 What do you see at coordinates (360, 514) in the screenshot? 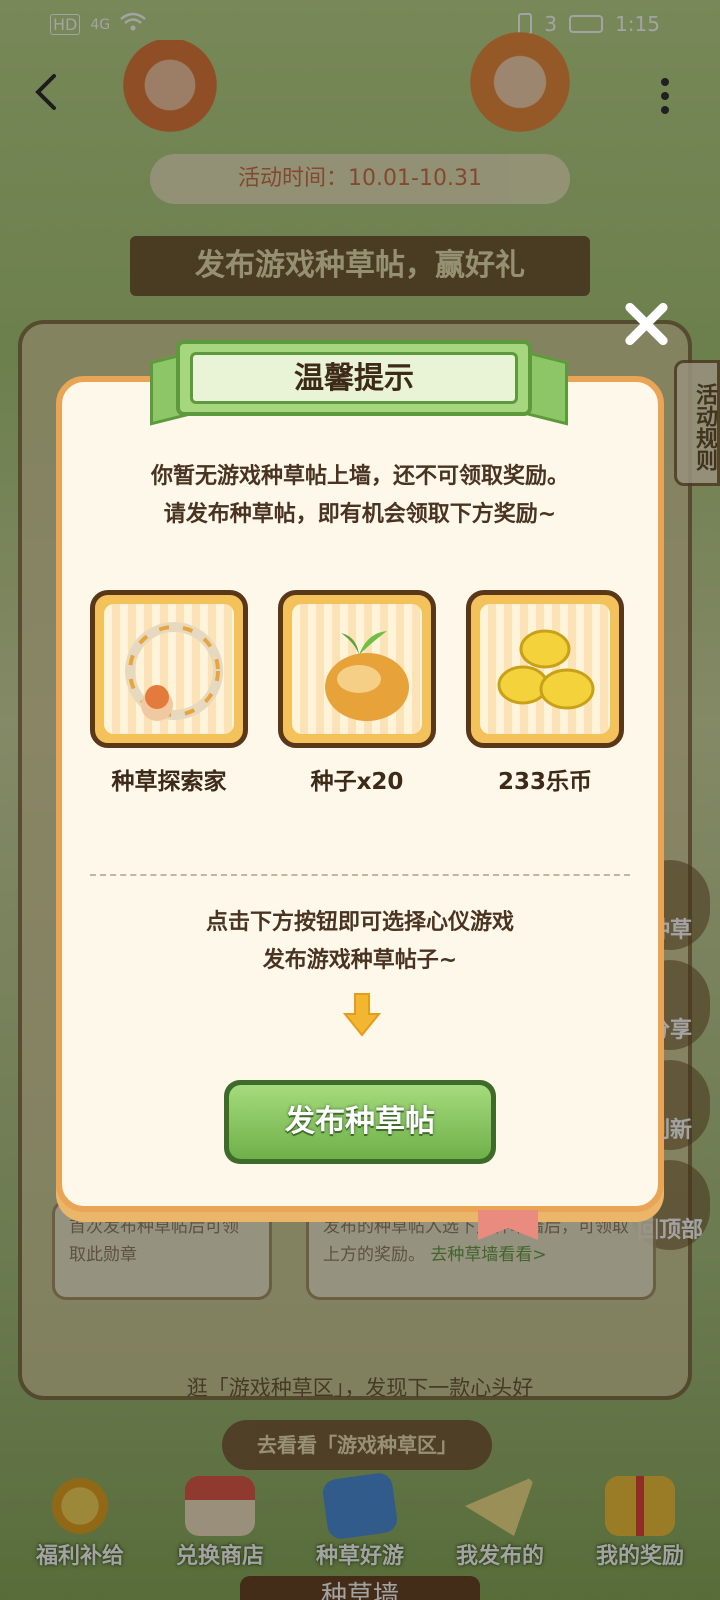
I see `modal-message-line2: 请发布种草帖，即有机会领取下方奖励~` at bounding box center [360, 514].